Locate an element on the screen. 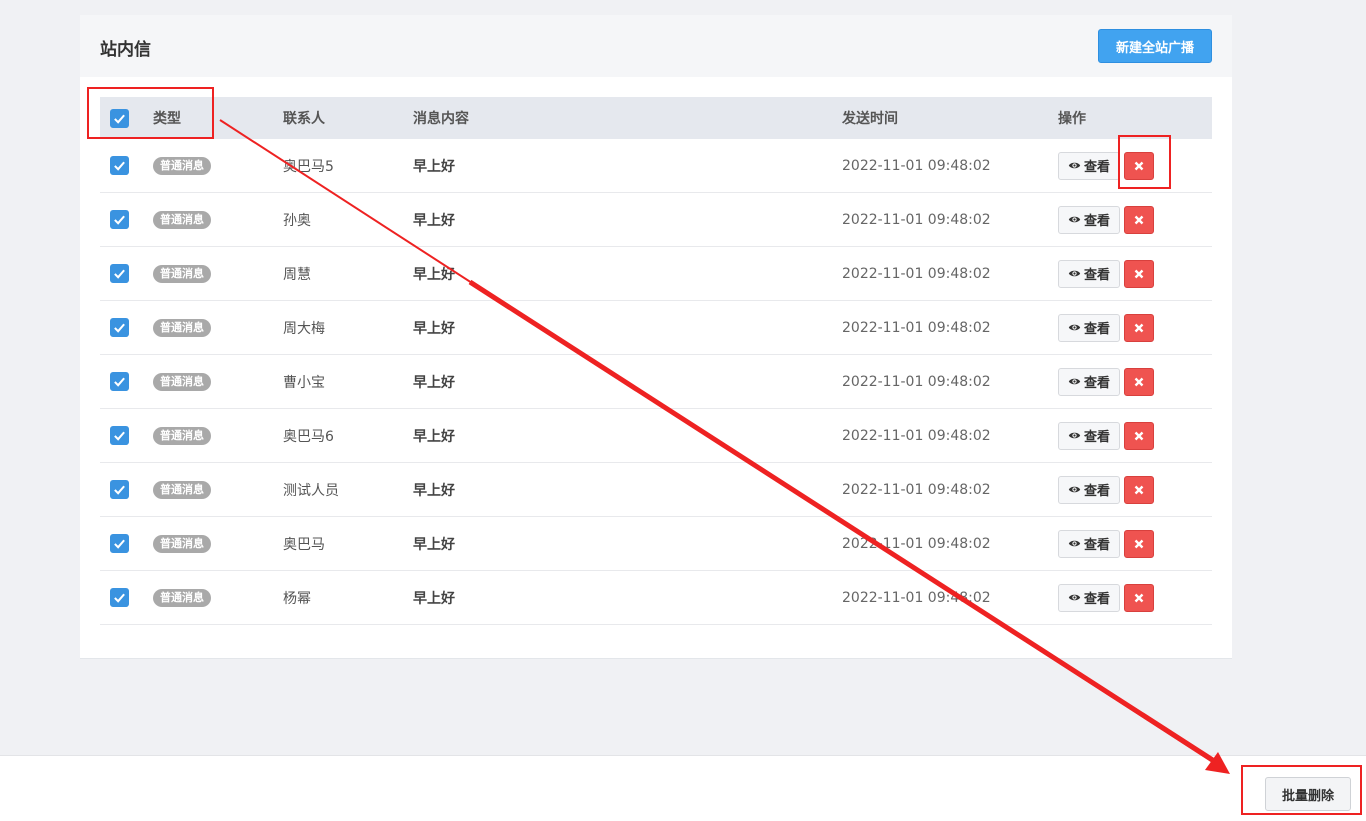  table-row: 普通消息 周大梅 早上好 2022-11-01 09:48:02 查看 is located at coordinates (656, 328).